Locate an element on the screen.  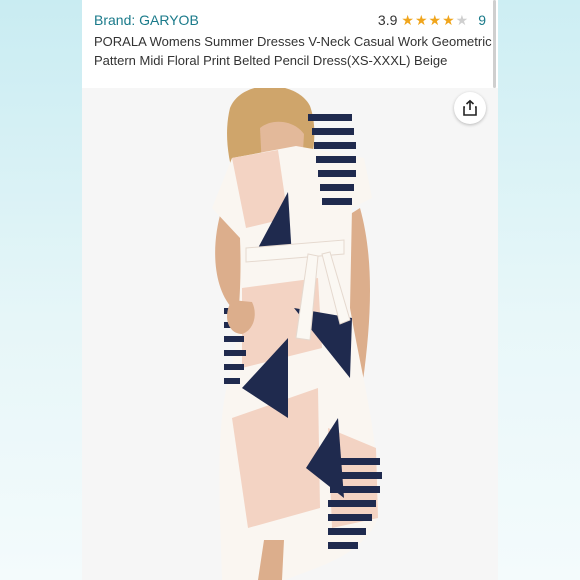
rating-stars: ★ ★ ★ ★ ★ is located at coordinates (434, 20).